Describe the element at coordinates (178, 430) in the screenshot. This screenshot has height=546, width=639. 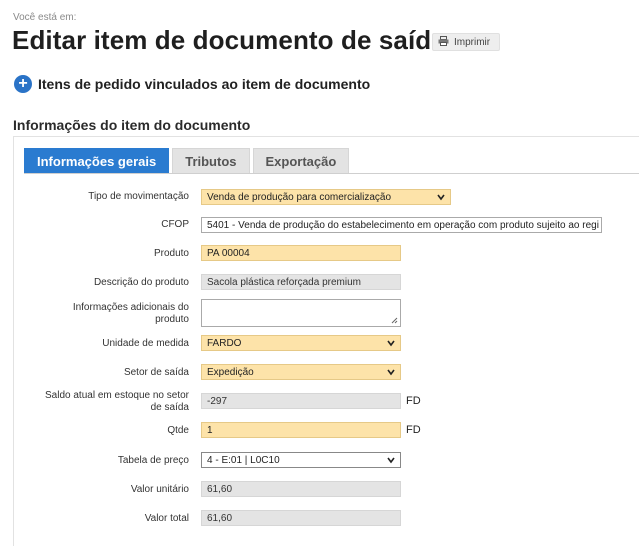
I see `qtde-label: Qtde` at that location.